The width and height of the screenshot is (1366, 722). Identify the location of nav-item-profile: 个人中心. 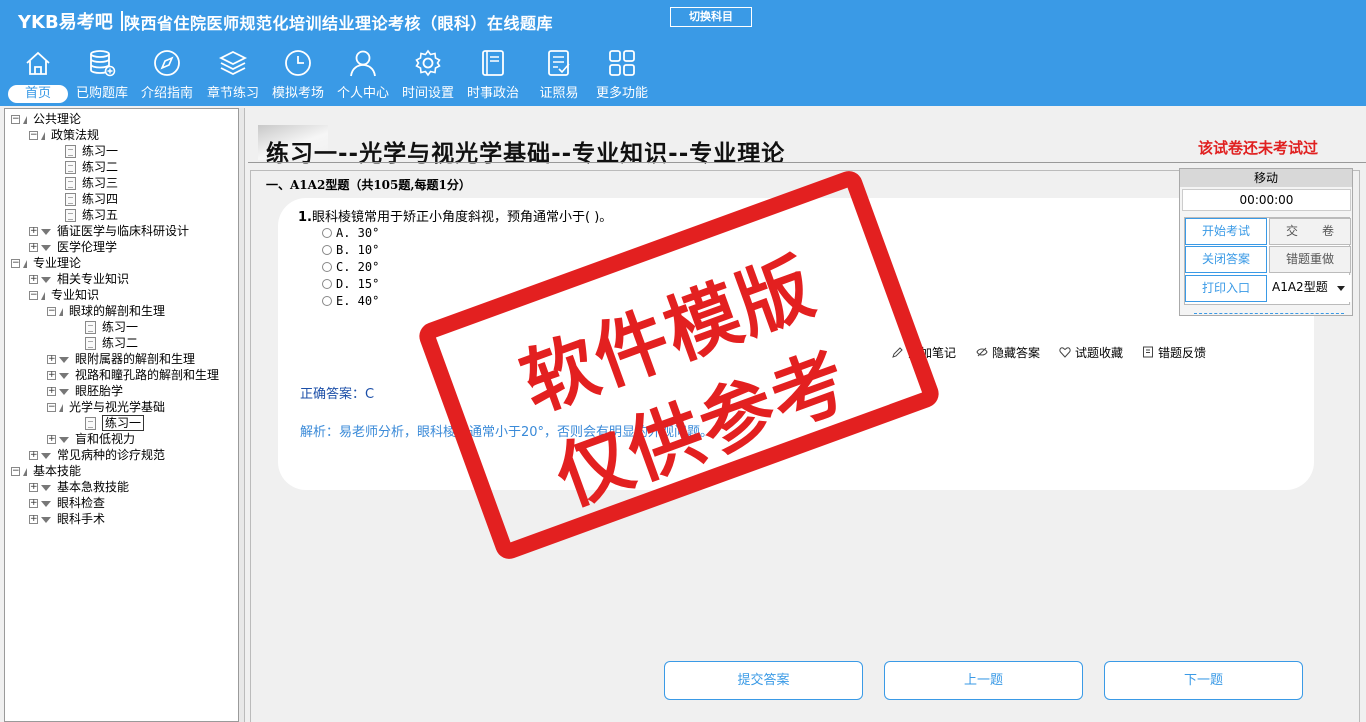
(363, 77).